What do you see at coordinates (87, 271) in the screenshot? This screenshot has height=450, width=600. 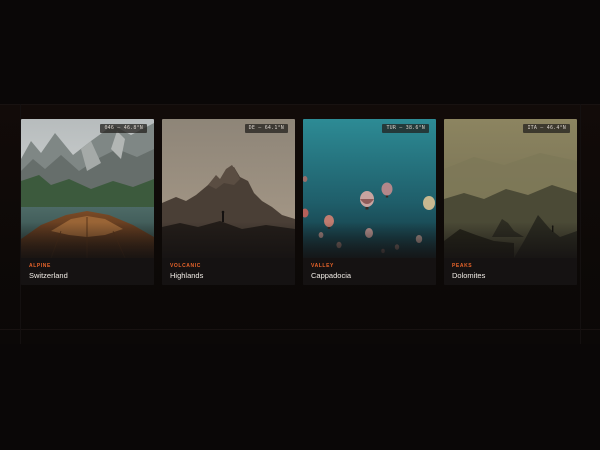 I see `card-caption: ALPINE Switzerland` at bounding box center [87, 271].